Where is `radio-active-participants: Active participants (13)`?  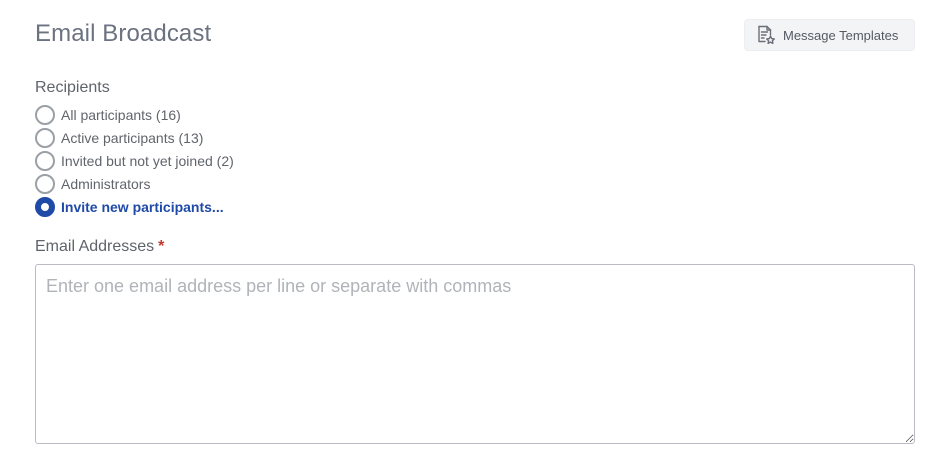 radio-active-participants: Active participants (13) is located at coordinates (134, 137).